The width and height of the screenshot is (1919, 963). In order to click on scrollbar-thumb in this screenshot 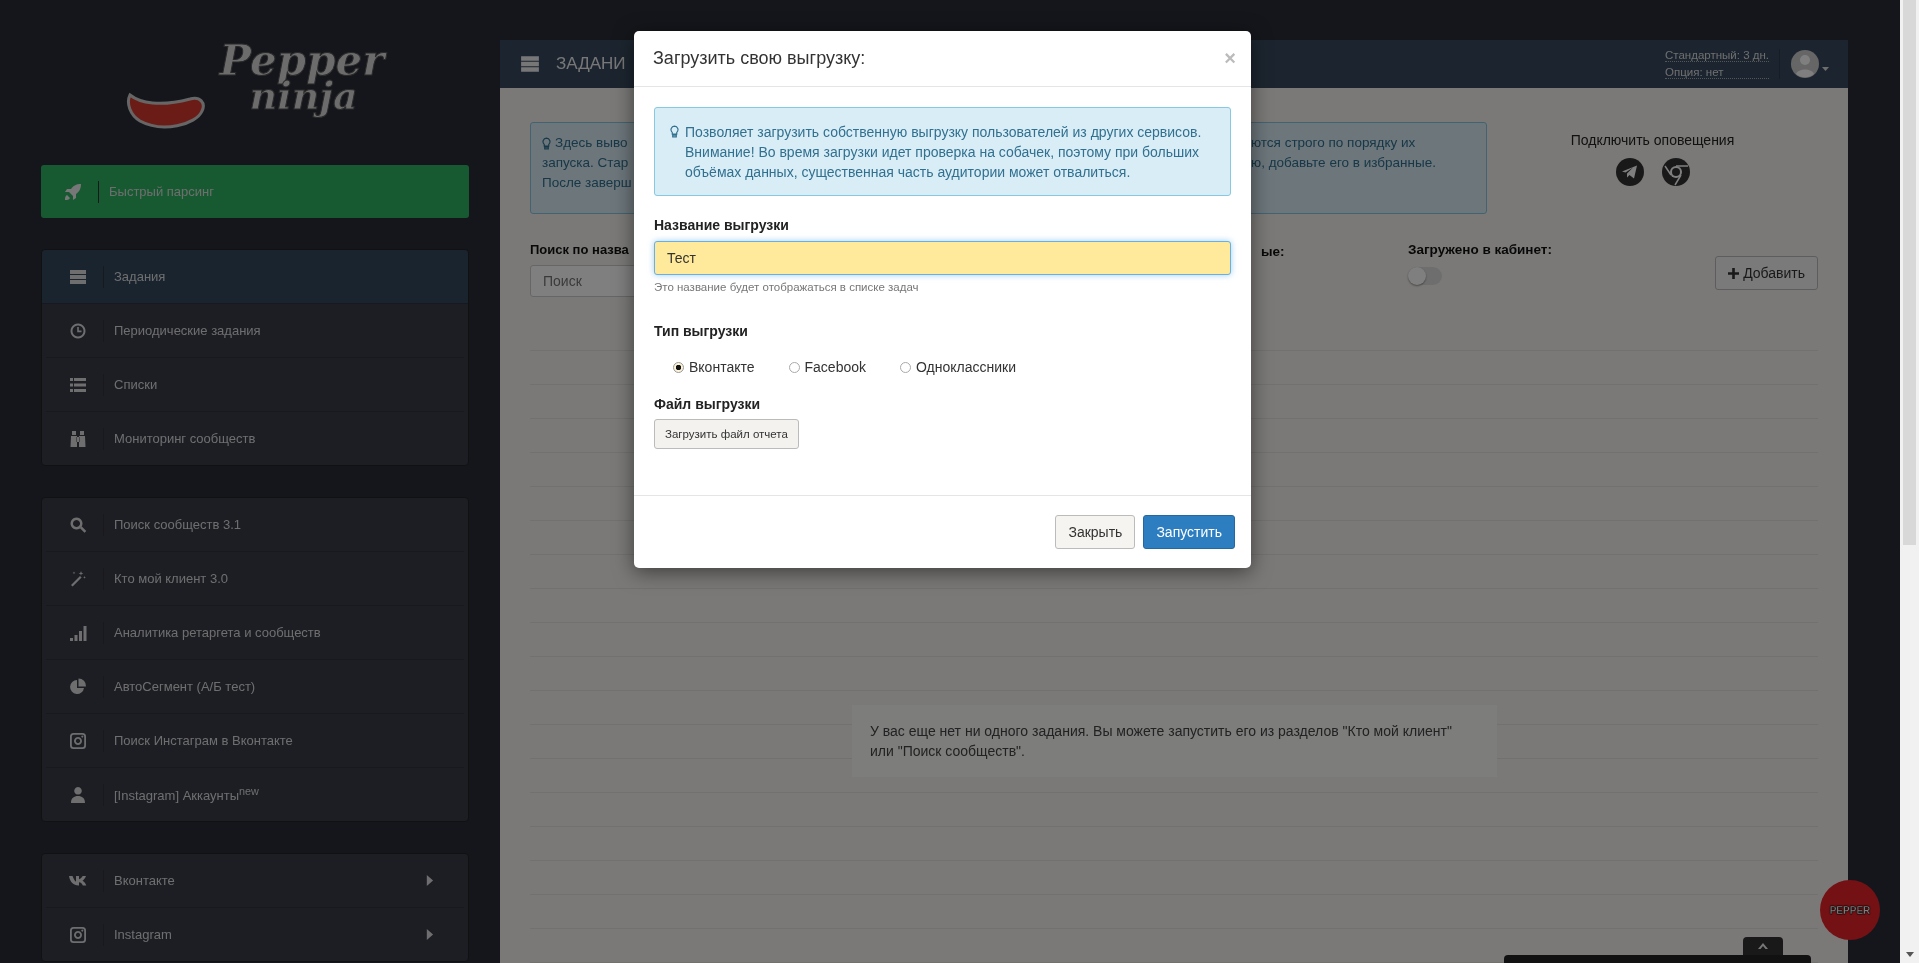, I will do `click(1909, 272)`.